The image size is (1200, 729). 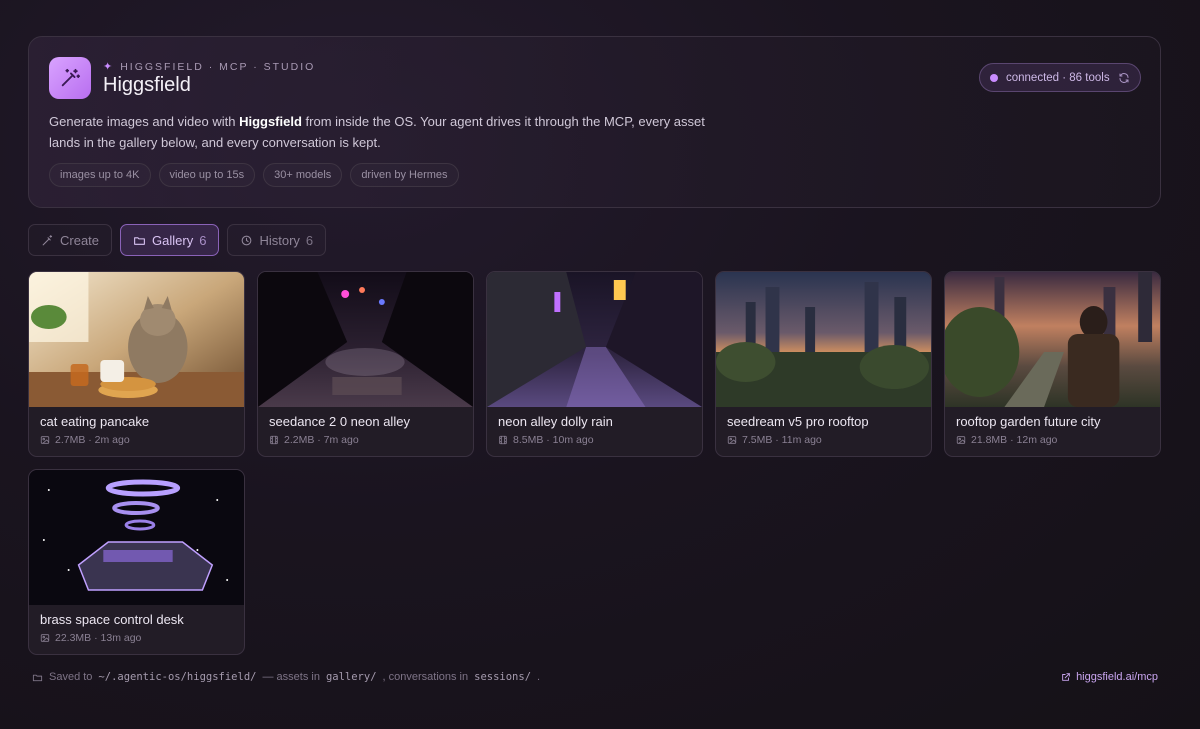 I want to click on history-icon, so click(x=247, y=240).